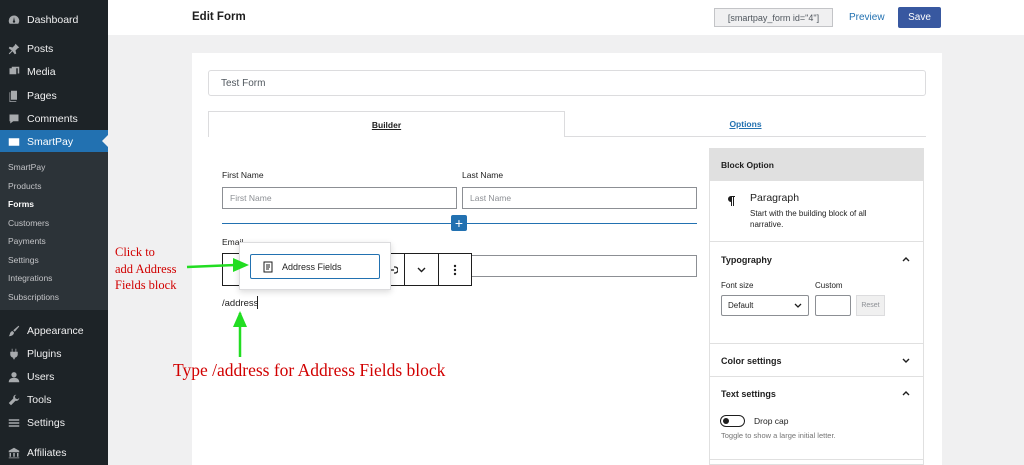 The width and height of the screenshot is (1024, 465). Describe the element at coordinates (737, 285) in the screenshot. I see `font-size-label: Font size` at that location.